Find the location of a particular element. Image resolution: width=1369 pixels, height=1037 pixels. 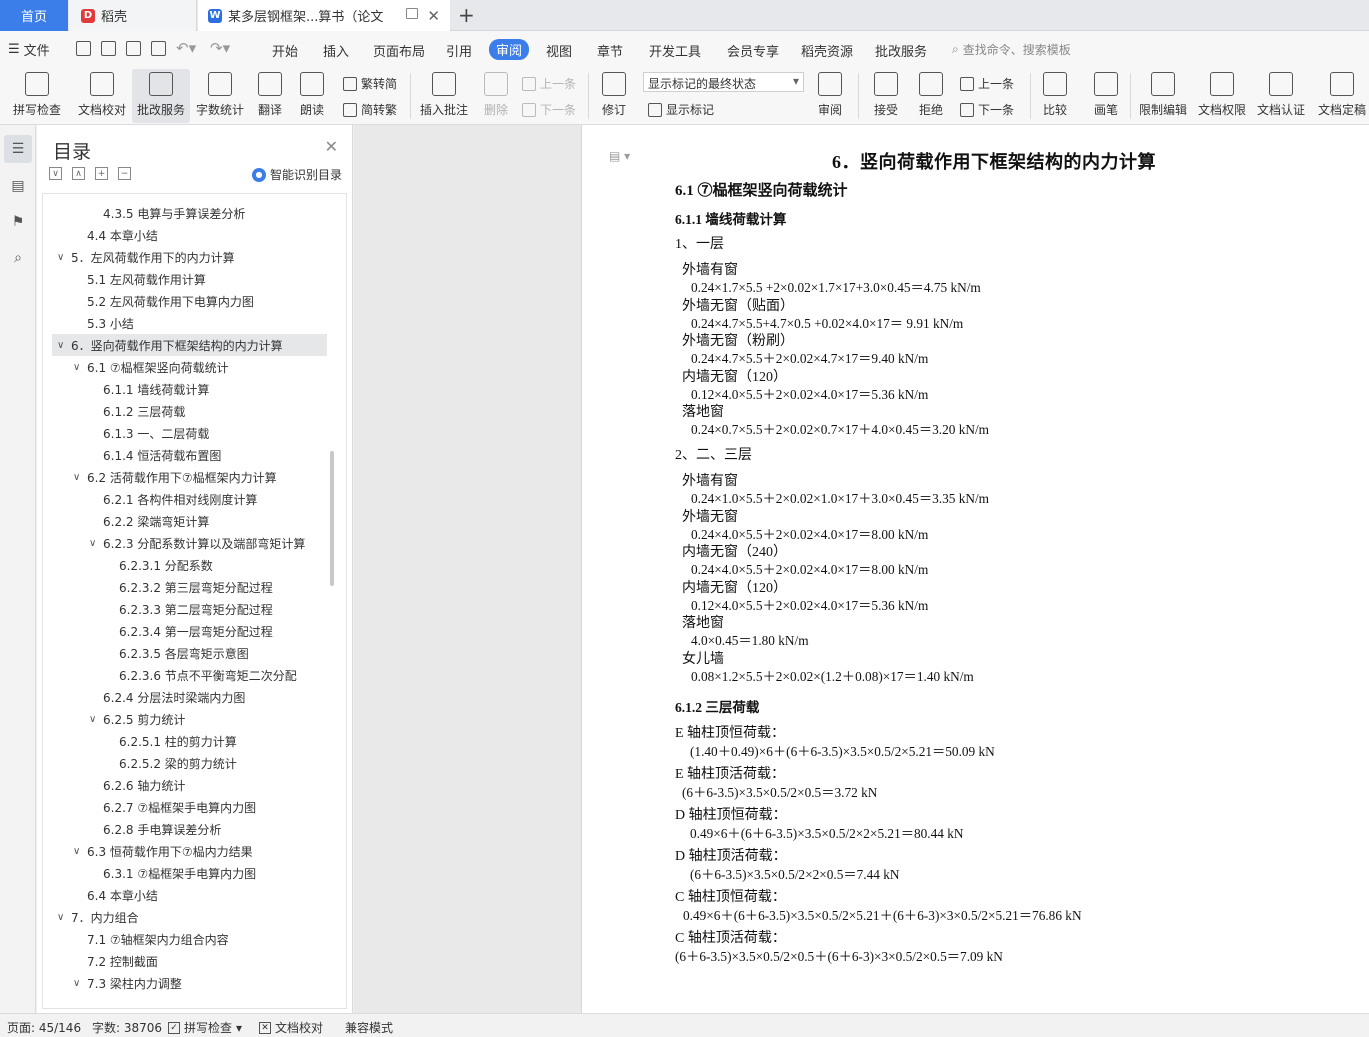

search-icon: ⌕ is located at coordinates (18, 258).